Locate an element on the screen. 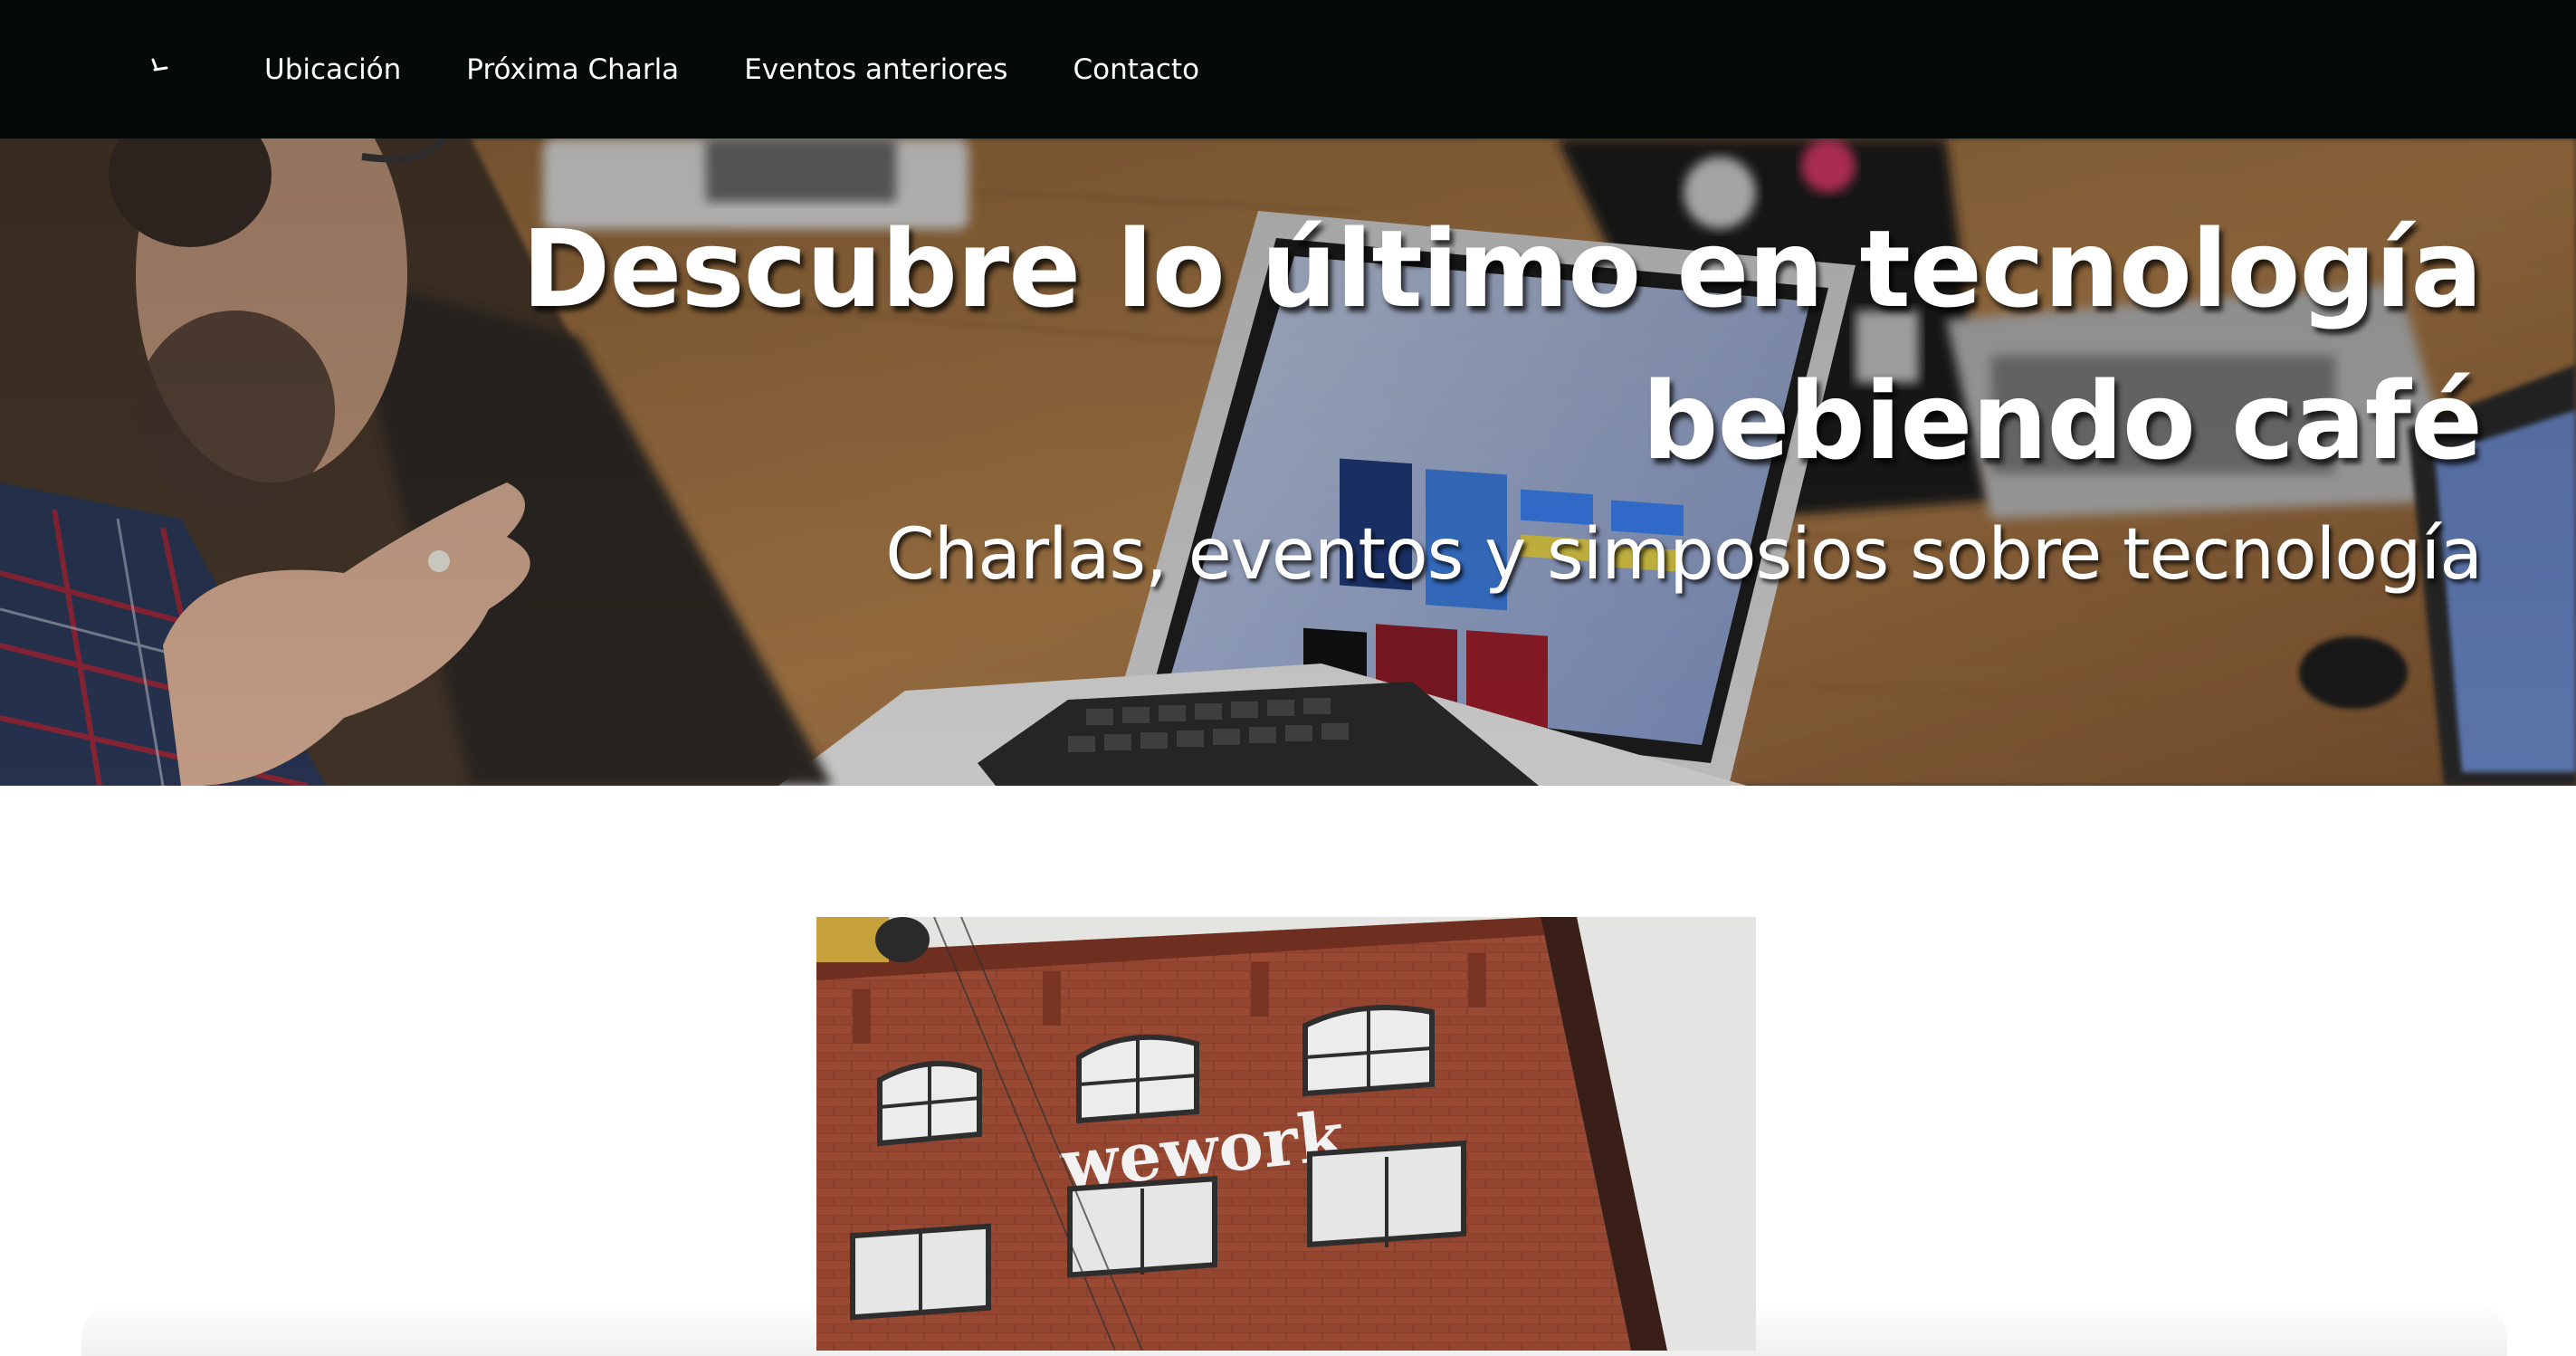 This screenshot has height=1356, width=2576. venue-building-image: wework is located at coordinates (1286, 1134).